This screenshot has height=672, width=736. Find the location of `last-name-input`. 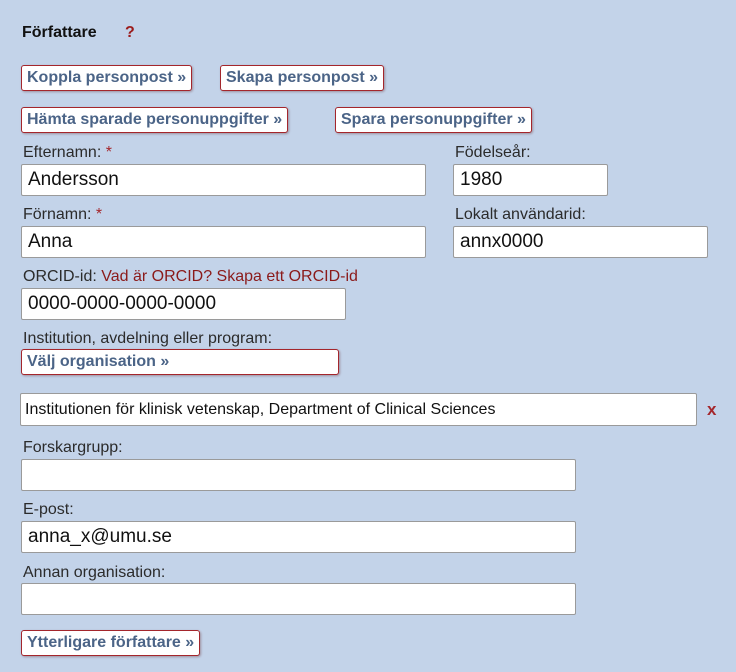

last-name-input is located at coordinates (223, 180).